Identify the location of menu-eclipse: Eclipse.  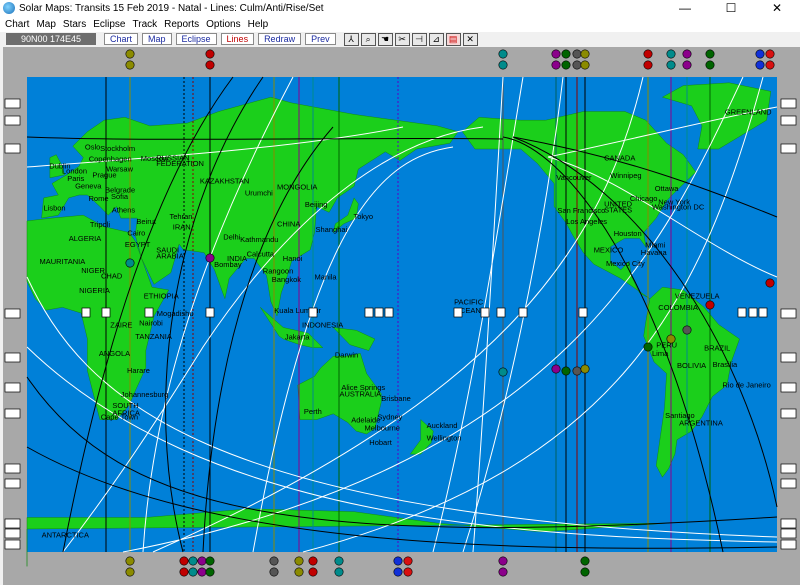
(110, 24).